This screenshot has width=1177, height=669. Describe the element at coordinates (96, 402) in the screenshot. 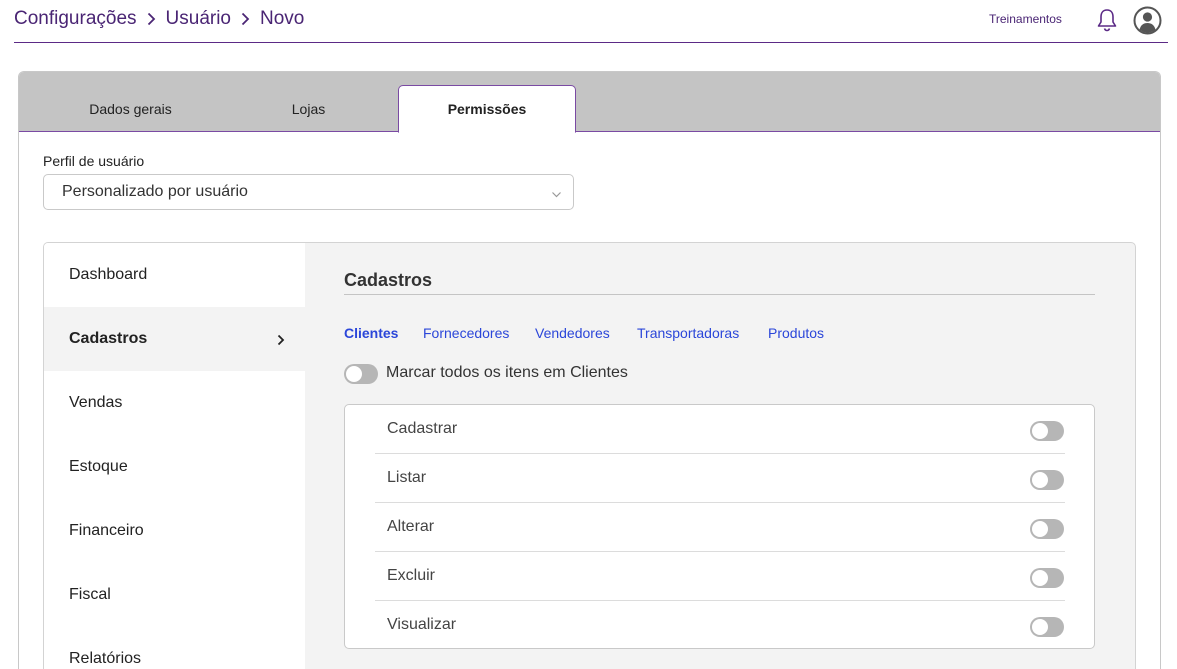

I see `menu-item-label: Vendas` at that location.